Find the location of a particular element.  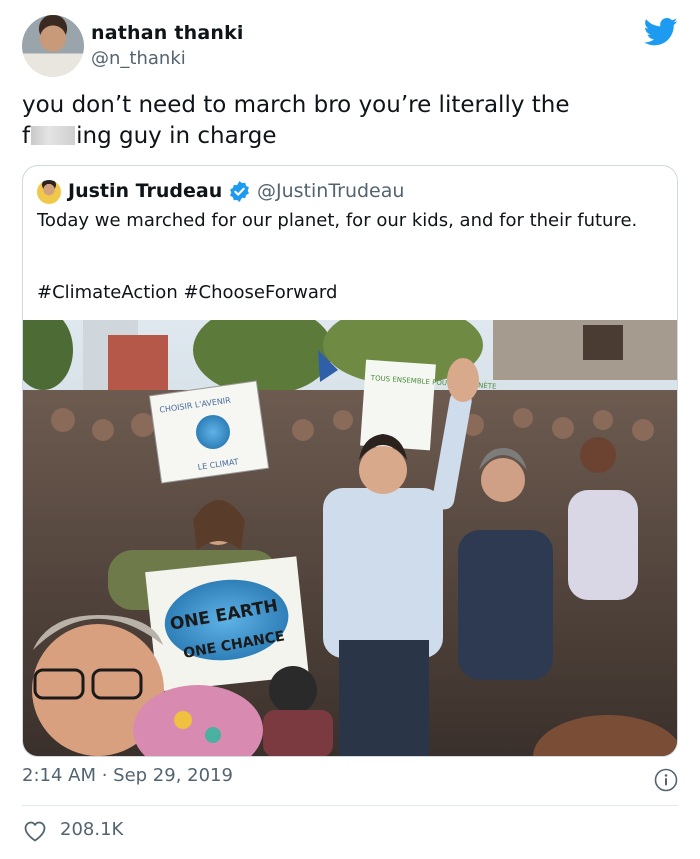

heart-icon is located at coordinates (35, 831).